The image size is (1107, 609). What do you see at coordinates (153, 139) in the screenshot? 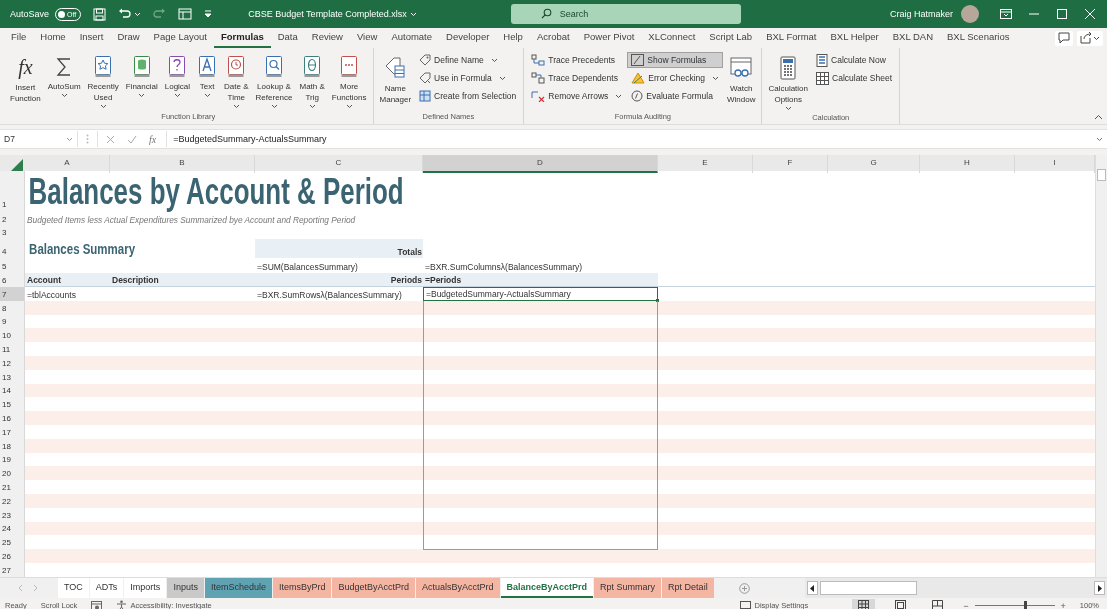
I see `insert-function-button: fx` at bounding box center [153, 139].